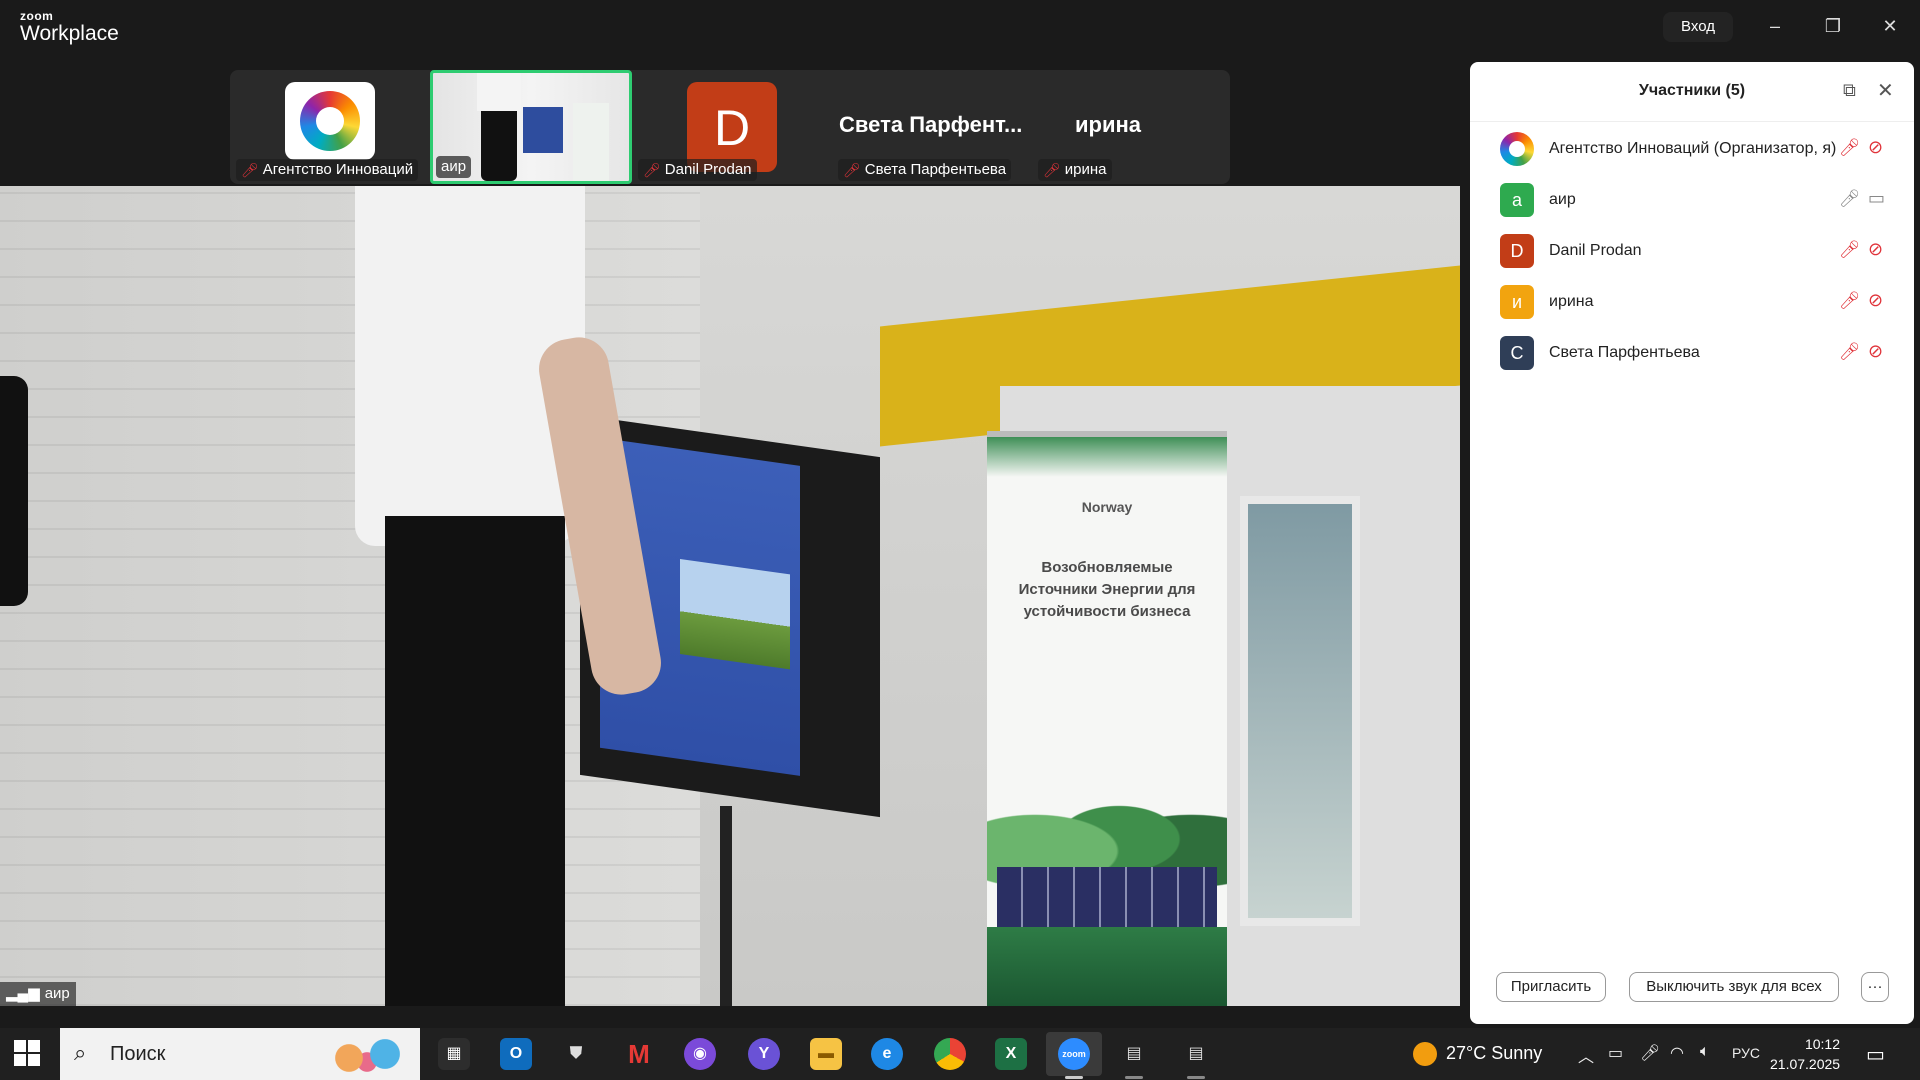 The image size is (1920, 1080). What do you see at coordinates (28, 1054) in the screenshot?
I see `windows-start-icon` at bounding box center [28, 1054].